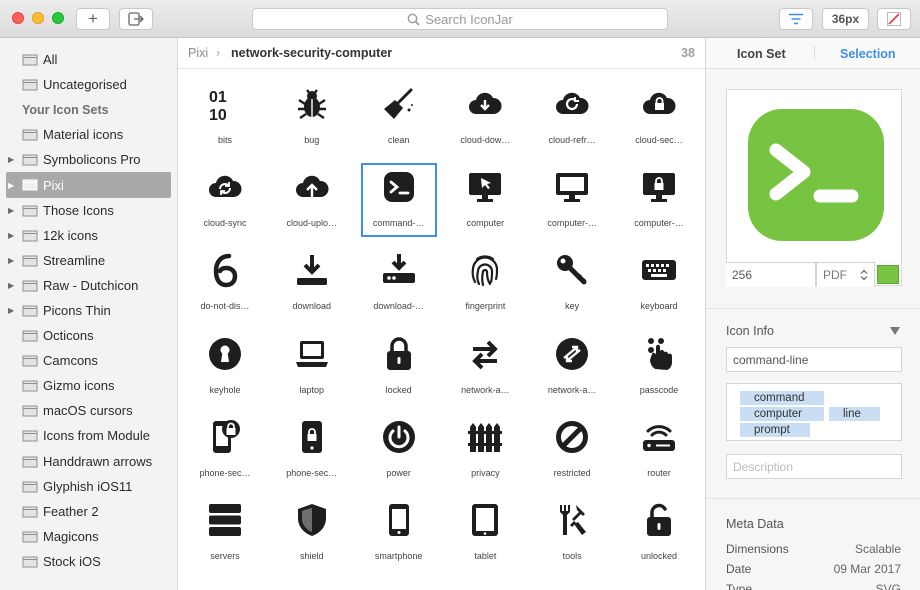 The image size is (920, 590). What do you see at coordinates (136, 19) in the screenshot?
I see `export-button` at bounding box center [136, 19].